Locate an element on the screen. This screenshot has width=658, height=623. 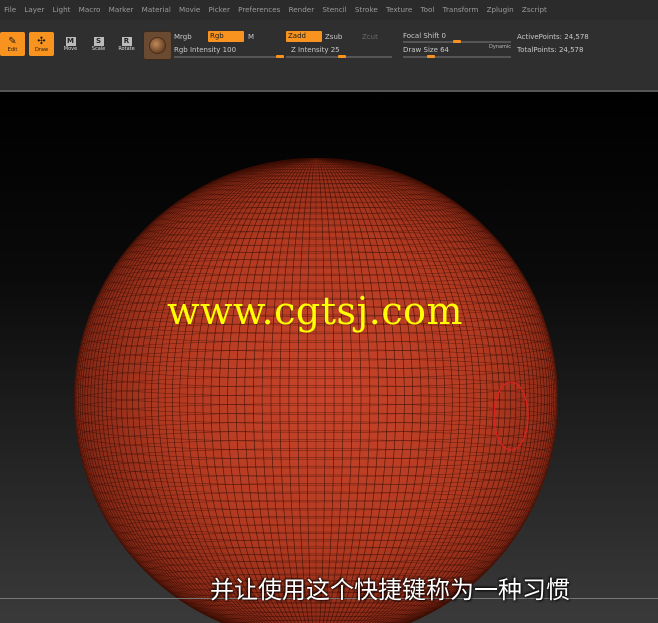
edit-tool-button: ✎ Edit is located at coordinates (12, 44).